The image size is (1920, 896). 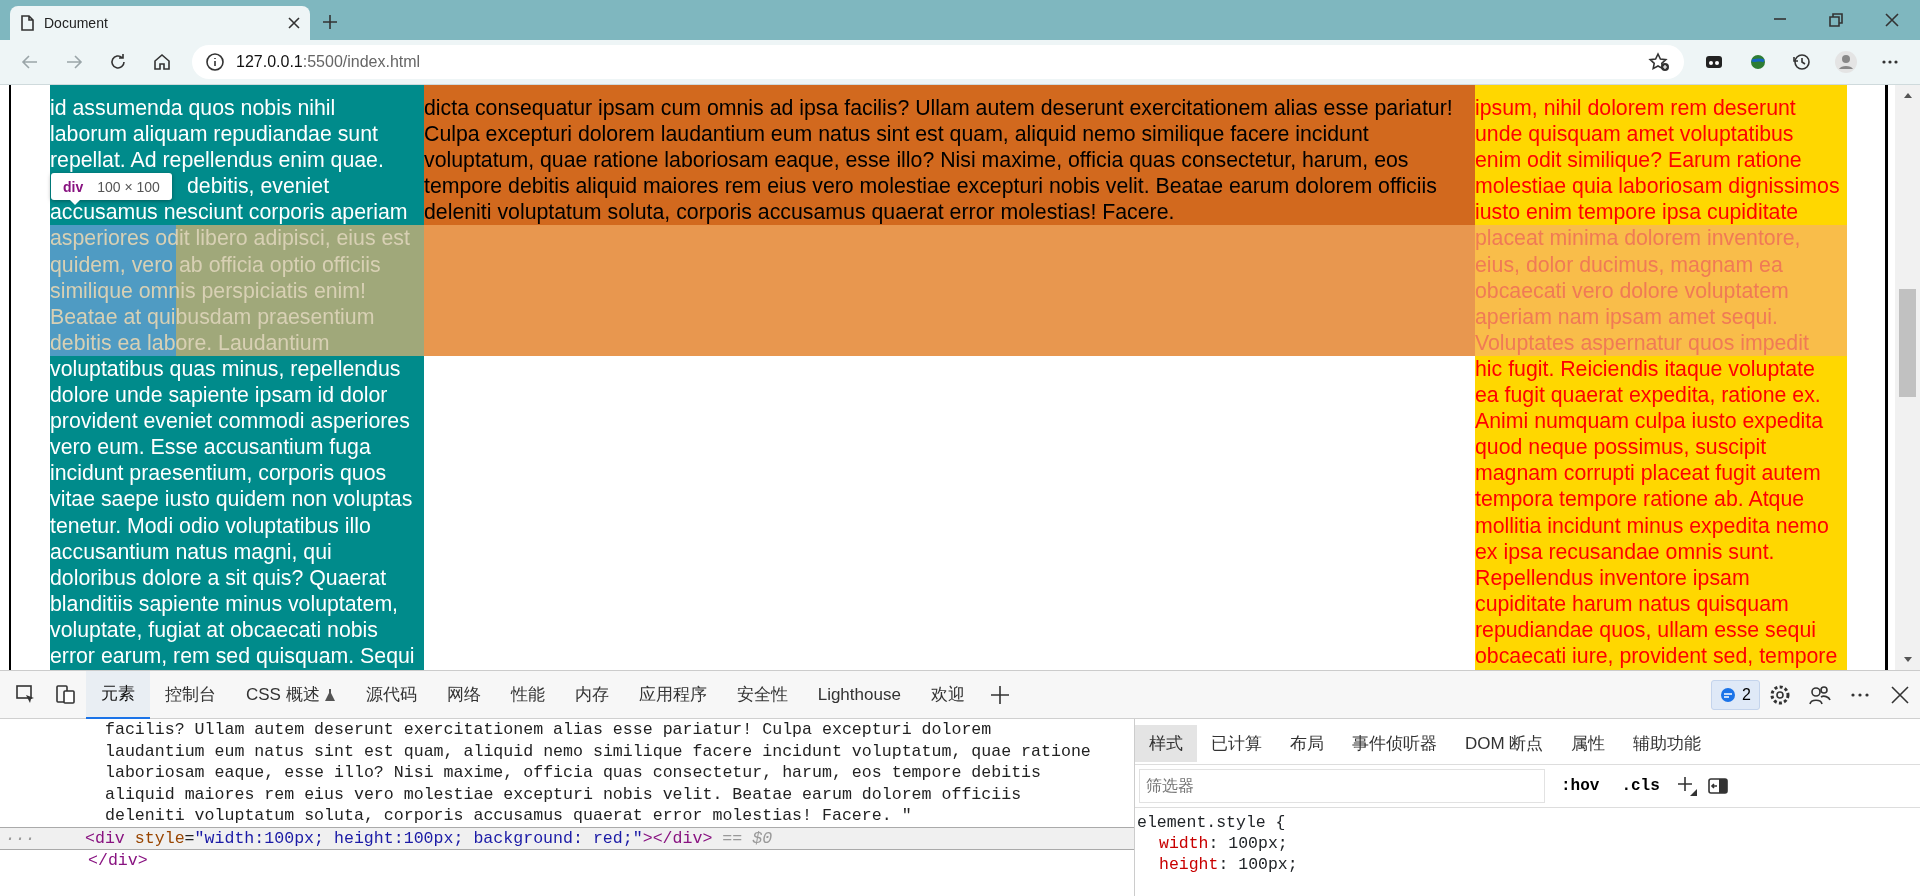 I want to click on star-plus-icon, so click(x=1659, y=62).